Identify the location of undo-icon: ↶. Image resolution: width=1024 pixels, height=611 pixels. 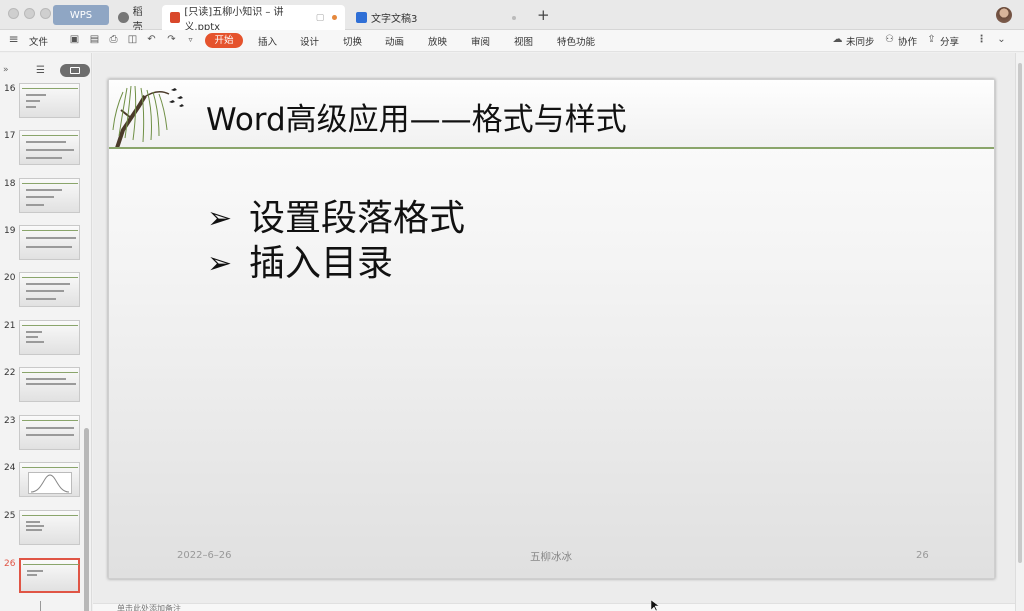
(151, 39).